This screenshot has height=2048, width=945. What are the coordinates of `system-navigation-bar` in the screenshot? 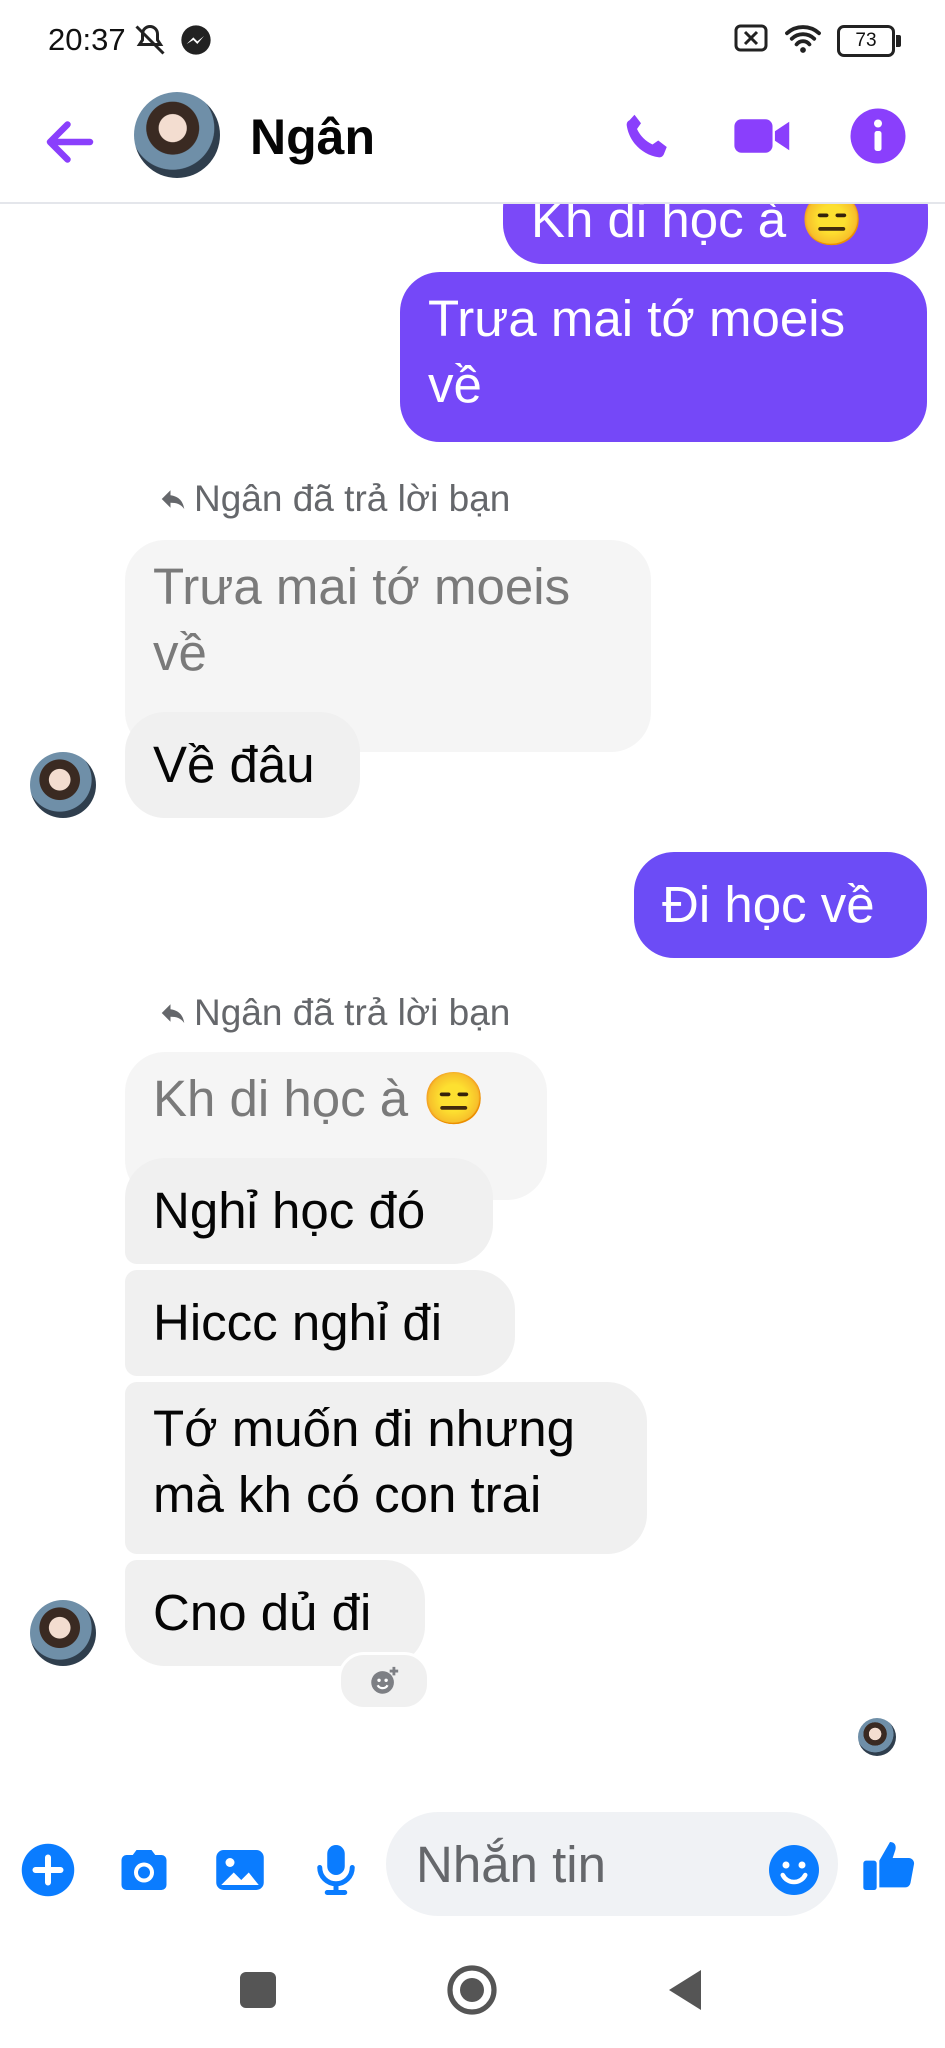 It's located at (472, 1989).